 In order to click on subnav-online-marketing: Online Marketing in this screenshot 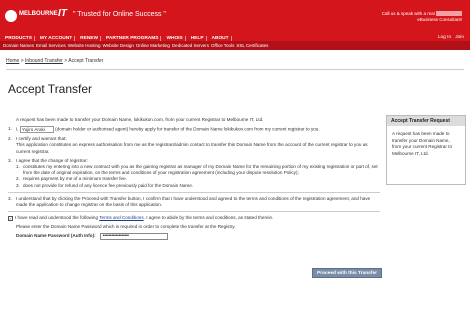, I will do `click(153, 45)`.